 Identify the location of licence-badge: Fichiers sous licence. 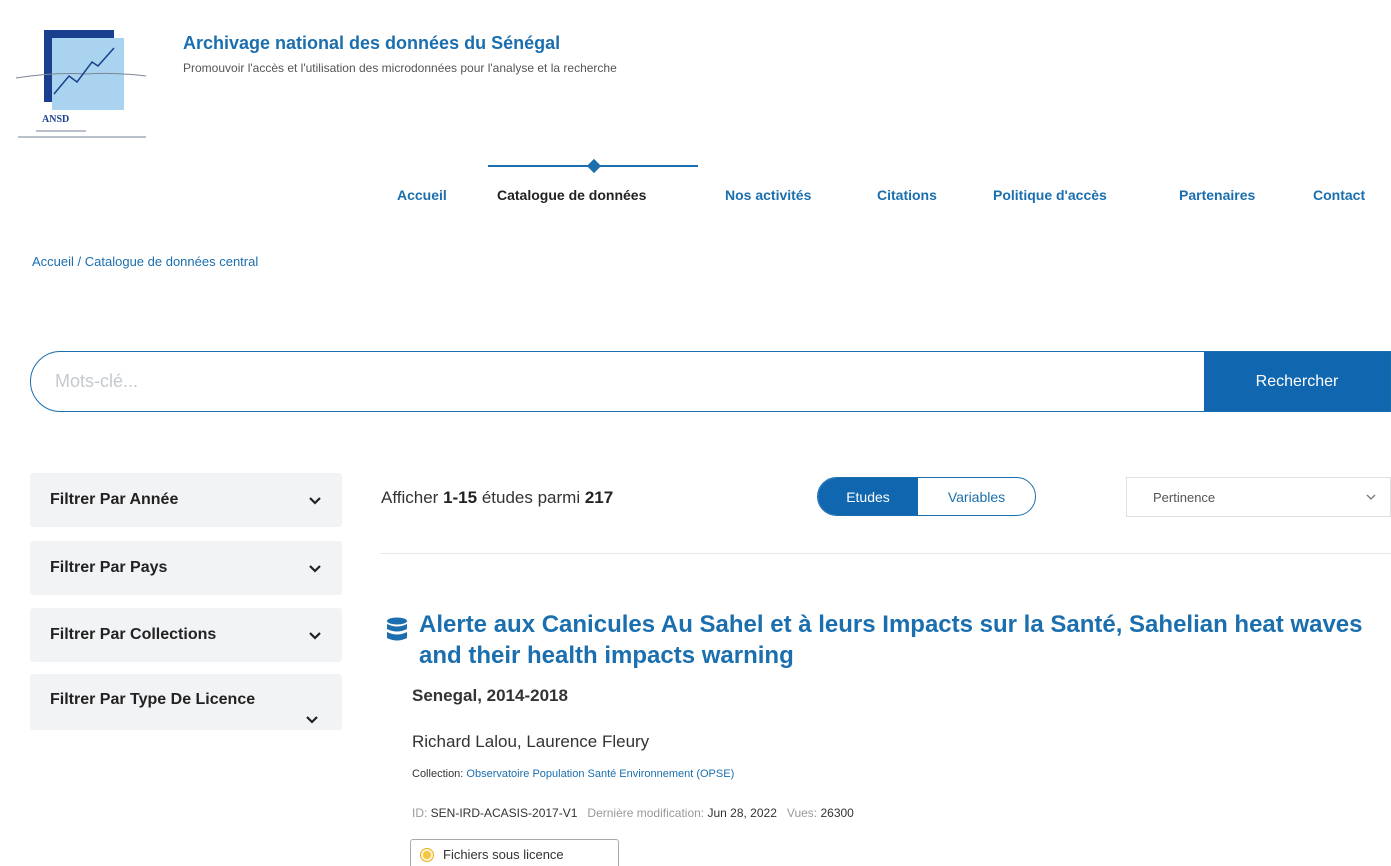
(514, 852).